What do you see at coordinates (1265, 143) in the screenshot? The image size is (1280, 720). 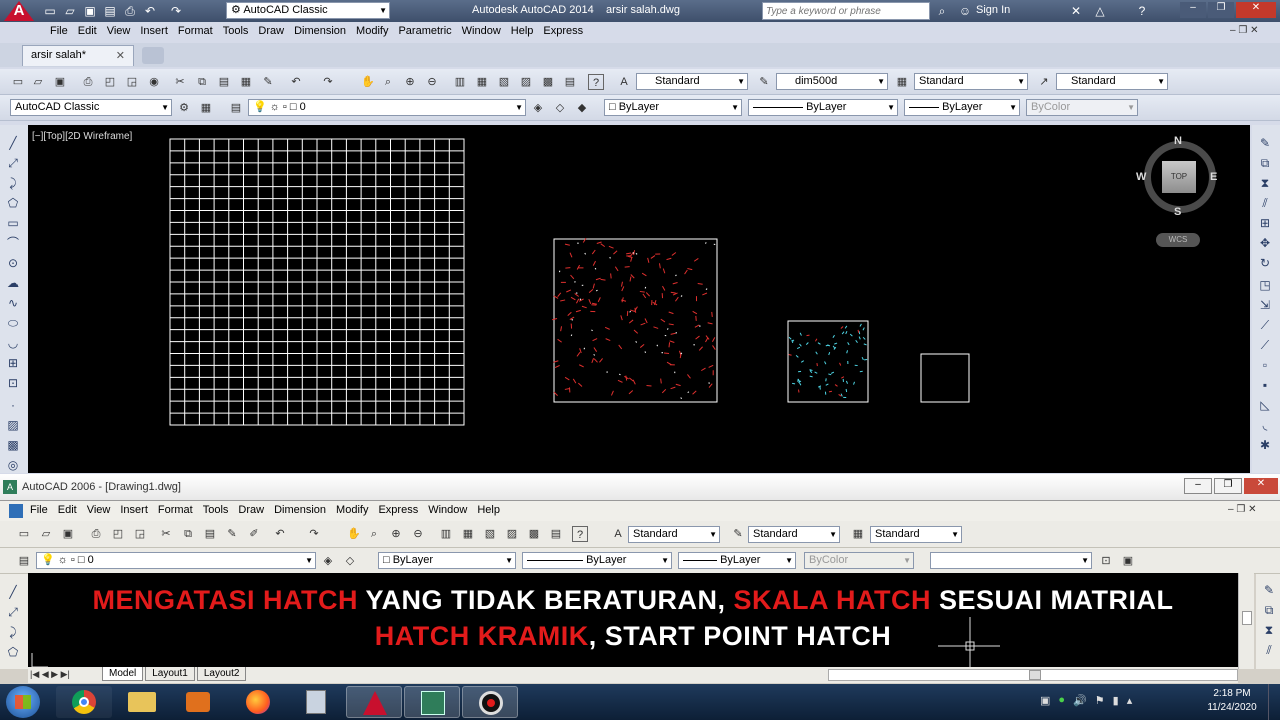 I see `erase-icon: ✎` at bounding box center [1265, 143].